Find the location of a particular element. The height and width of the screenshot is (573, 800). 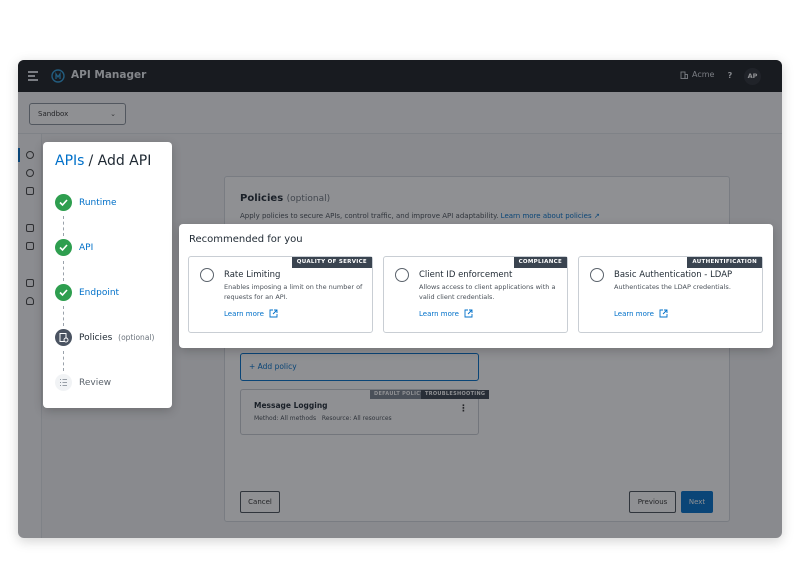

step-endpoint: Endpoint is located at coordinates (99, 293).